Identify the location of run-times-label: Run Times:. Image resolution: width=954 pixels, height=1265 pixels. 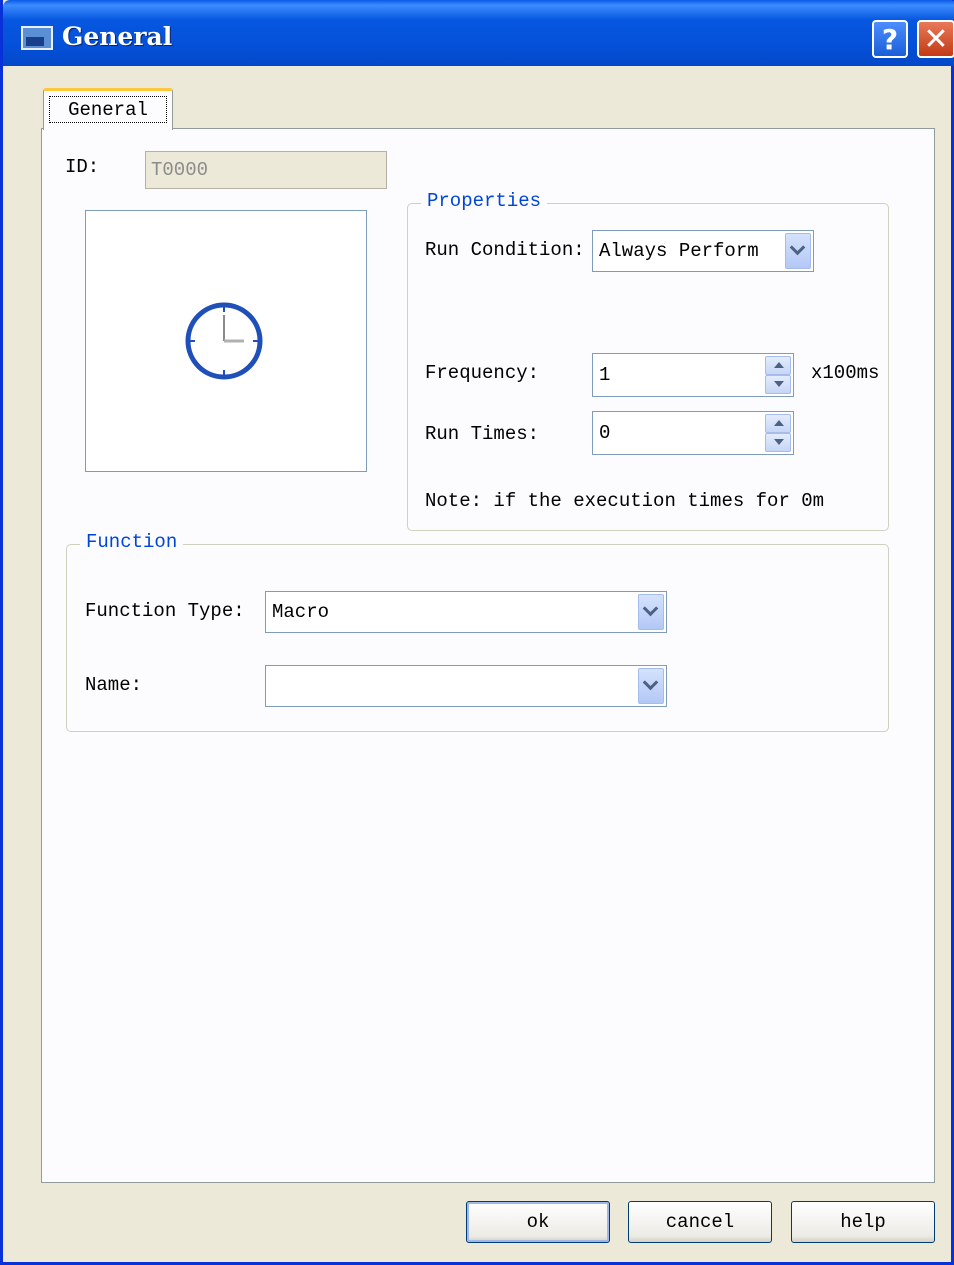
(482, 434).